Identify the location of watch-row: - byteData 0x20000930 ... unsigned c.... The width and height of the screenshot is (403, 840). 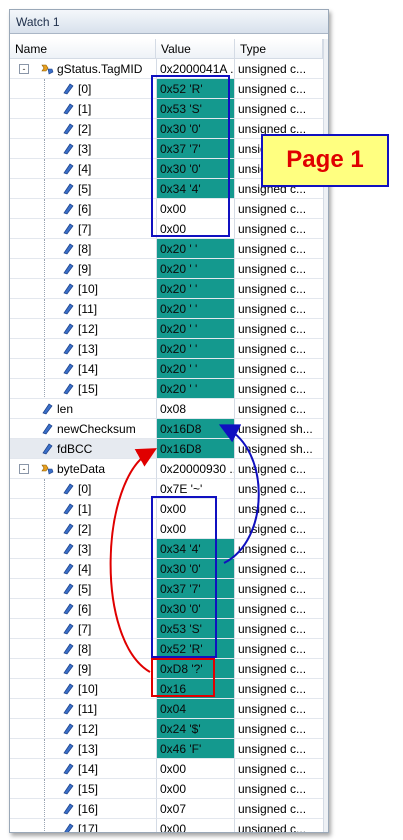
(166, 469).